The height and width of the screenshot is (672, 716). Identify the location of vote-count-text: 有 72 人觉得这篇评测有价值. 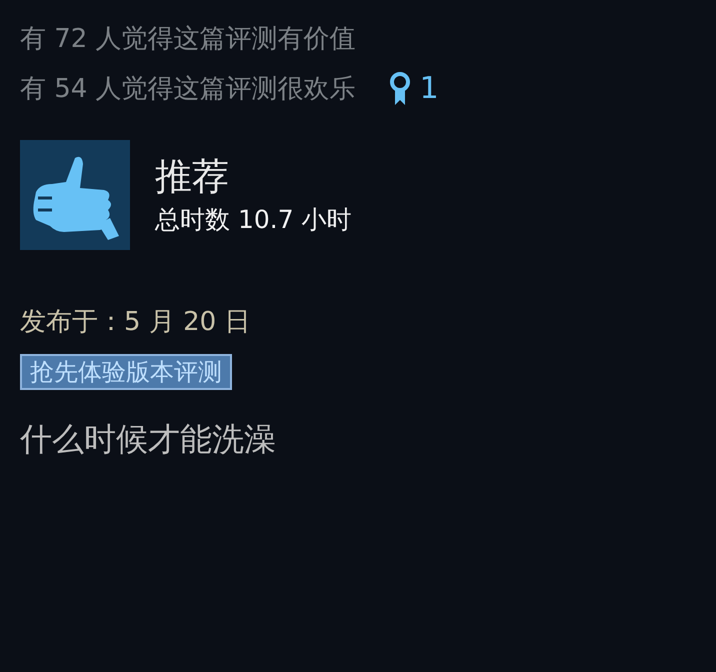
(188, 39).